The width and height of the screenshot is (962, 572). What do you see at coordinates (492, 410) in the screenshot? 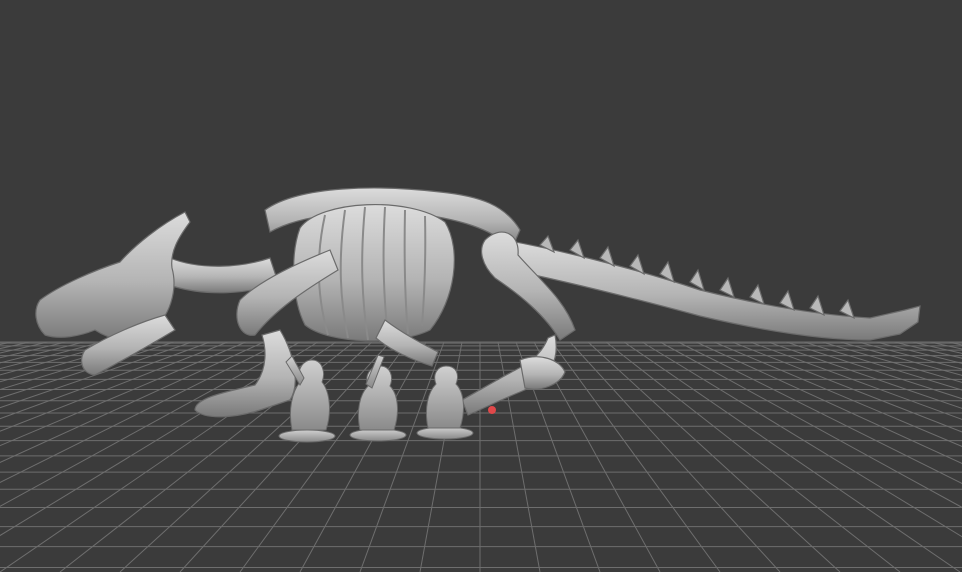
I see `selection-marker` at bounding box center [492, 410].